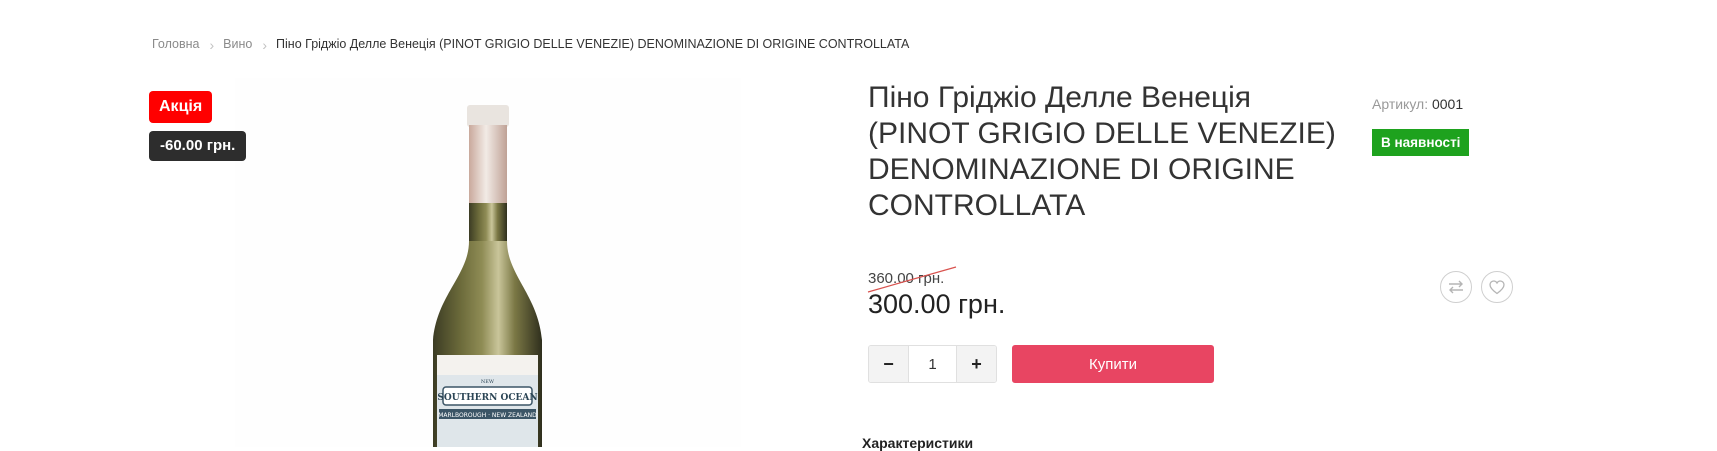  I want to click on discount-badge: -60.00 грн., so click(198, 146).